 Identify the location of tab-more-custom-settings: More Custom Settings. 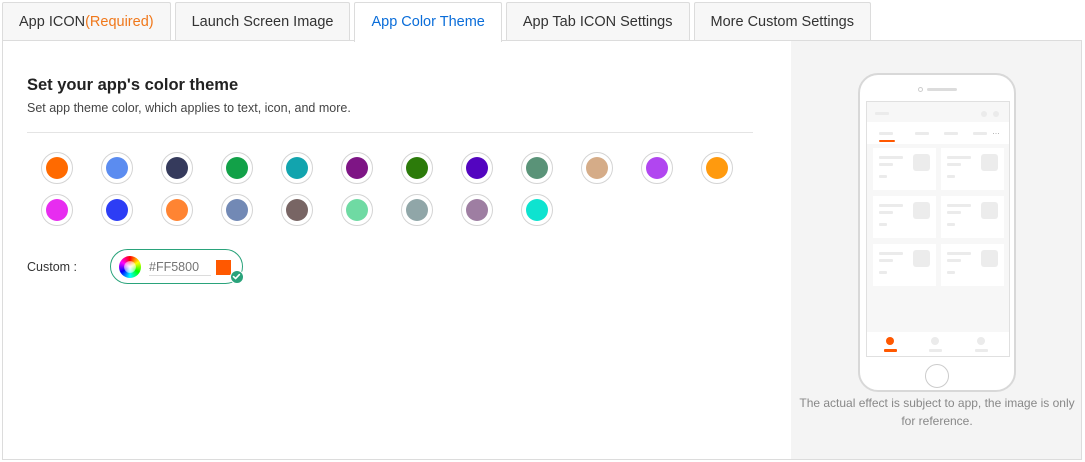
(782, 21).